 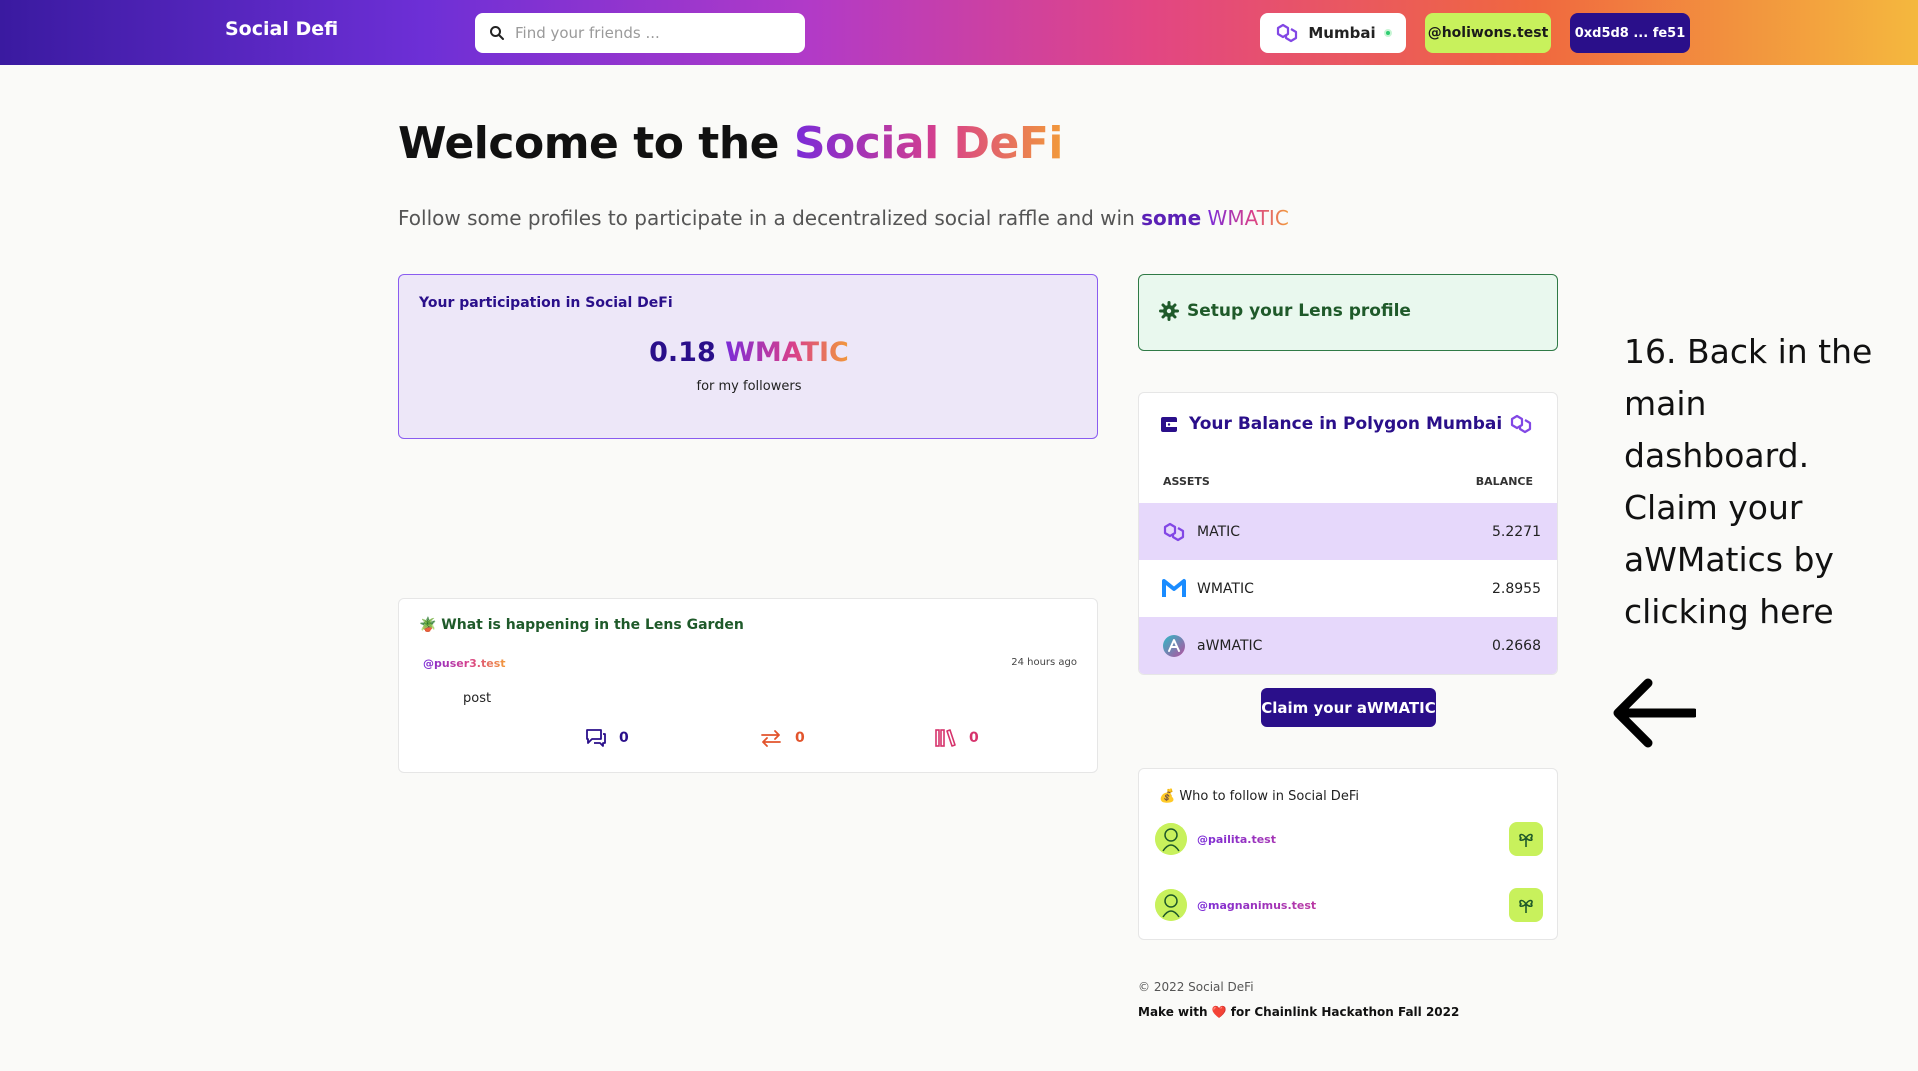 What do you see at coordinates (596, 738) in the screenshot?
I see `comment-icon` at bounding box center [596, 738].